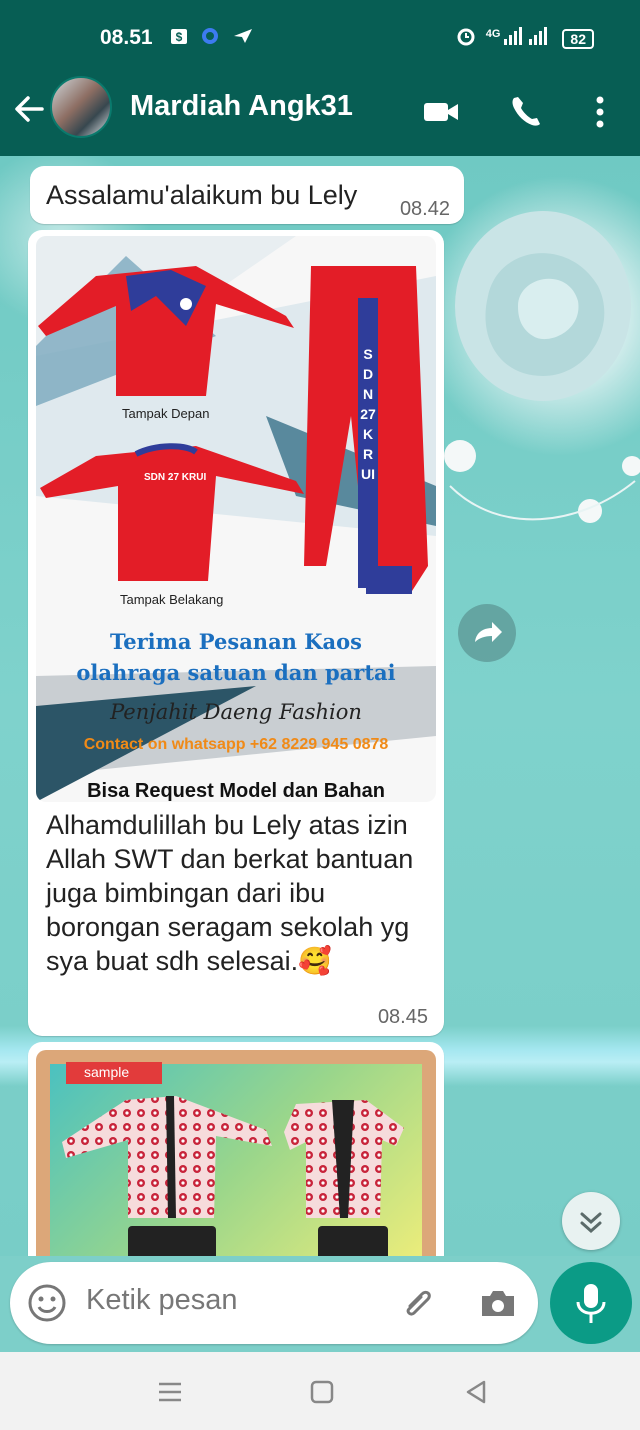 This screenshot has width=640, height=1430. I want to click on pants-text: SDN 27 KRUI, so click(368, 414).